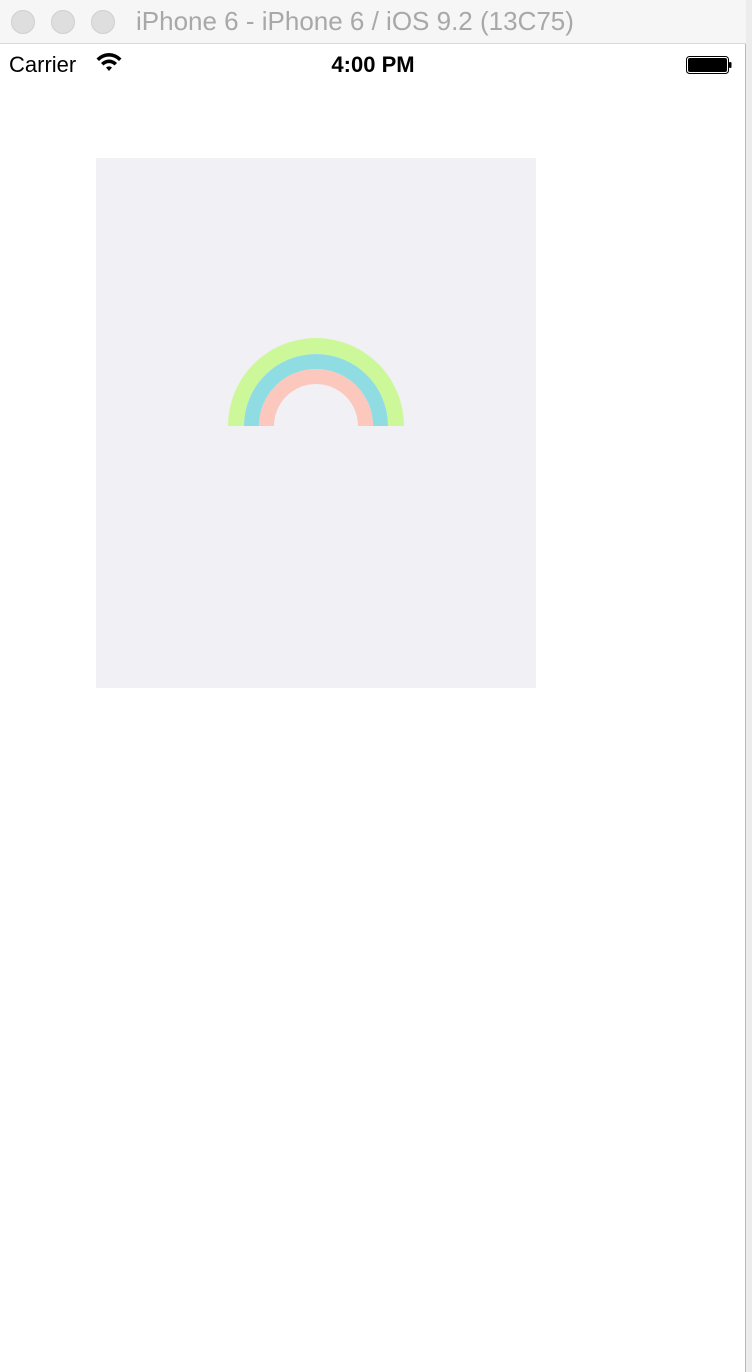 The width and height of the screenshot is (752, 1372). Describe the element at coordinates (316, 382) in the screenshot. I see `rainbow-drawing` at that location.